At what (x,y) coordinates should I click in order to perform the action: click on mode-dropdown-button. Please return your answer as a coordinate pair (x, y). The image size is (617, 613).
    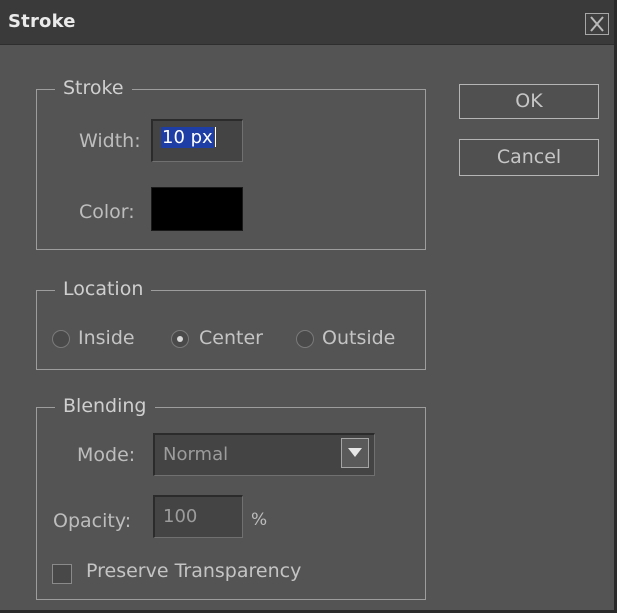
    Looking at the image, I should click on (355, 453).